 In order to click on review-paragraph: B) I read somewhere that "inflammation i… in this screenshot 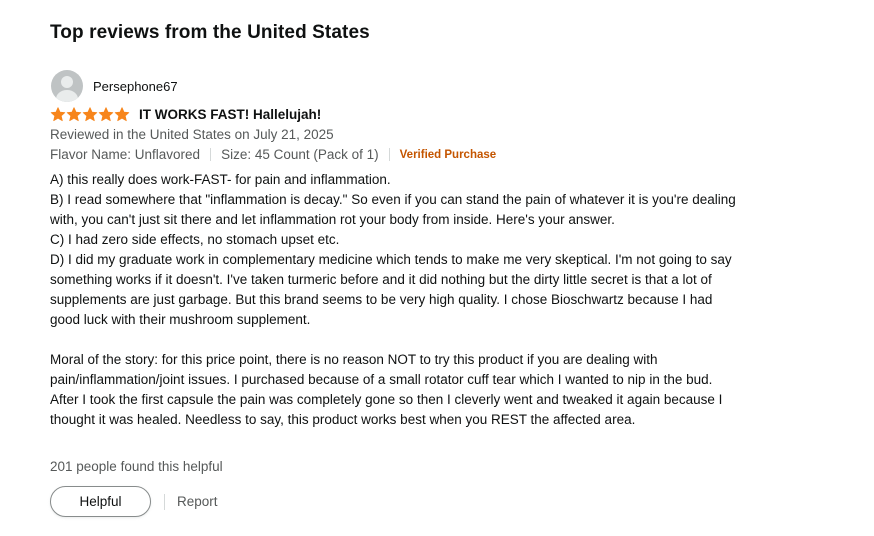, I will do `click(393, 209)`.